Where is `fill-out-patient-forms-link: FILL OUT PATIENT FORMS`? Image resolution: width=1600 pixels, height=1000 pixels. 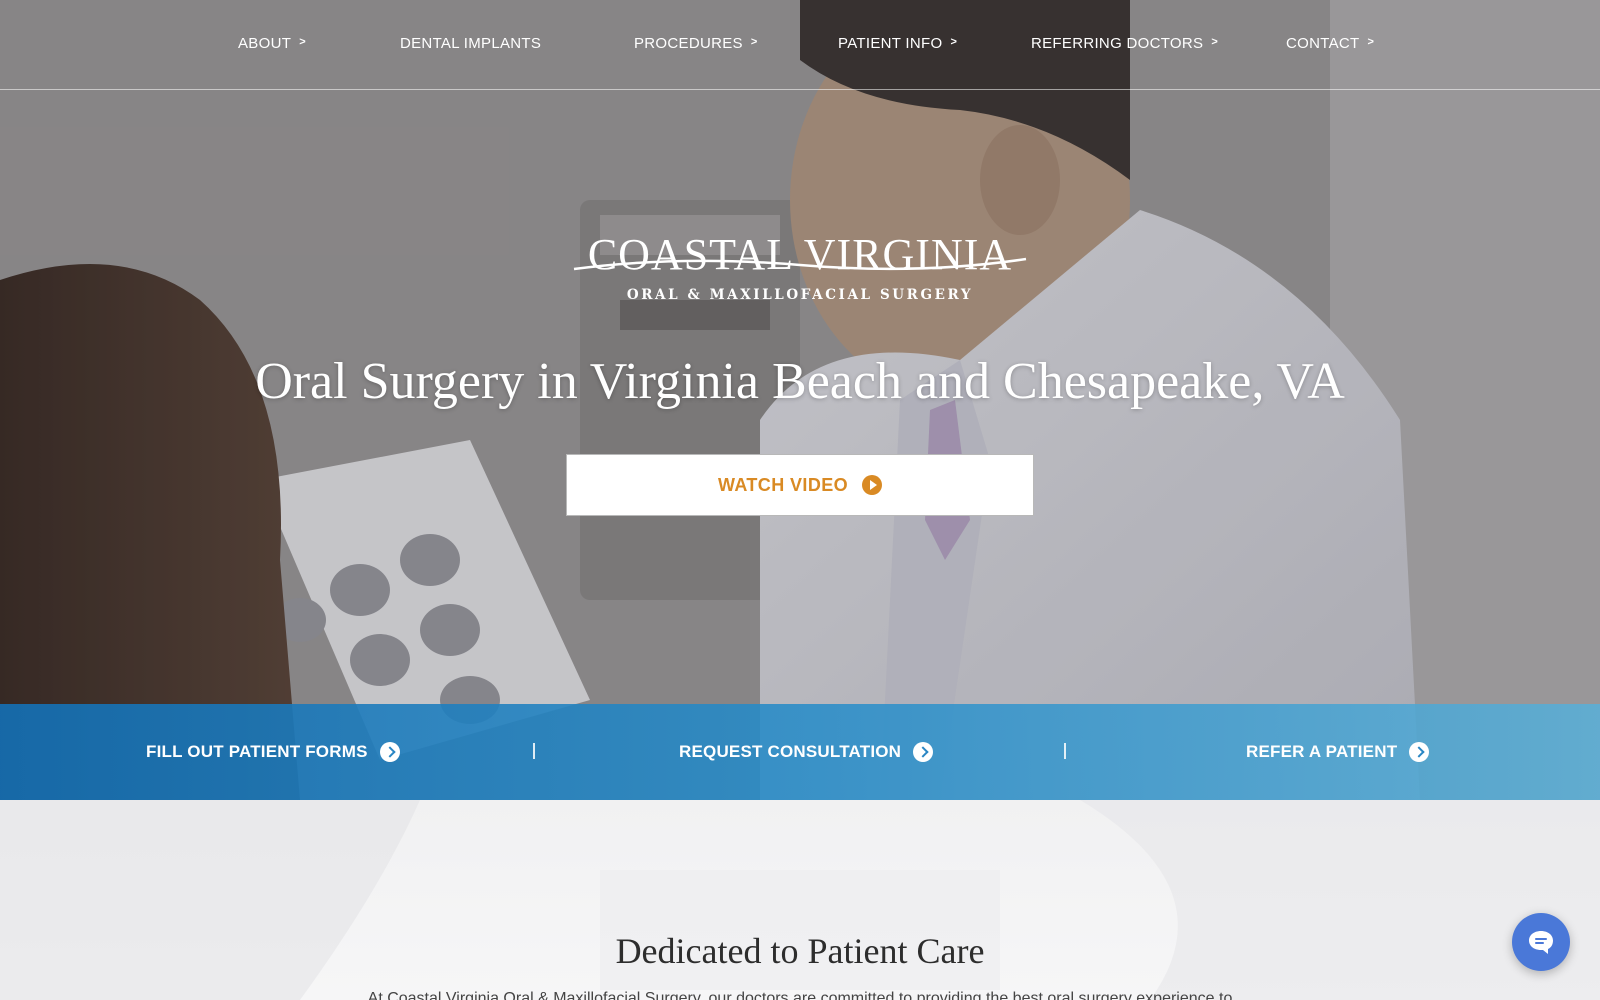 fill-out-patient-forms-link: FILL OUT PATIENT FORMS is located at coordinates (273, 752).